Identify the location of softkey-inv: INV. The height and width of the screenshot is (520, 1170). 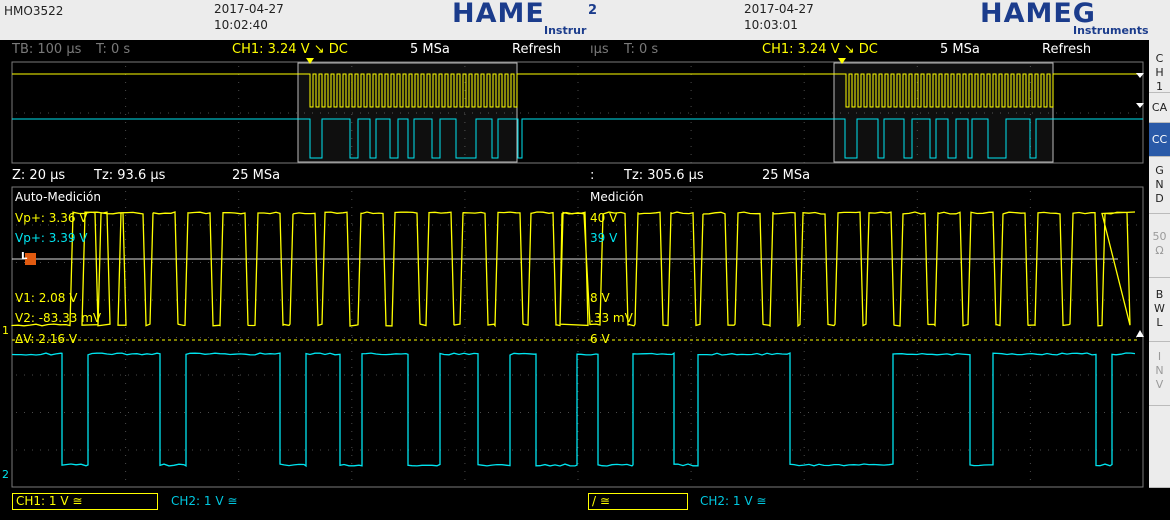
(1159, 374).